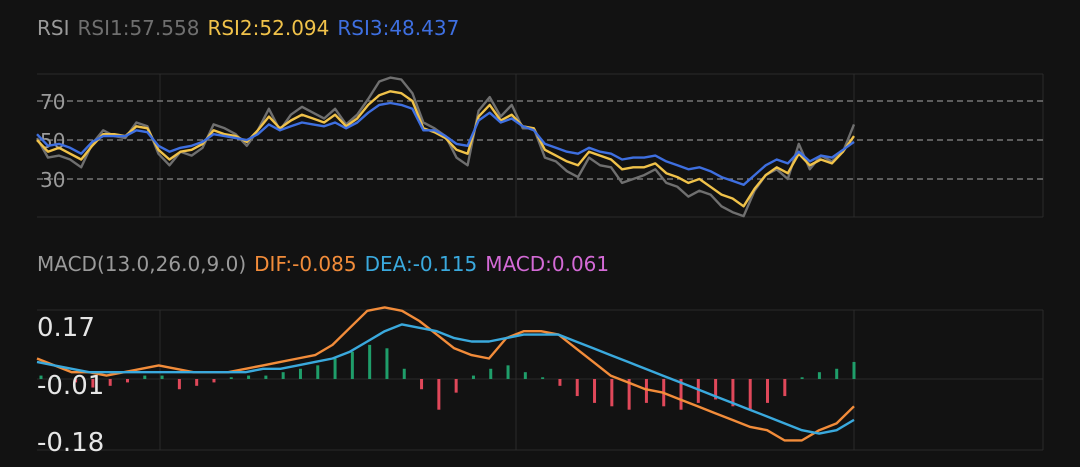 This screenshot has height=467, width=1080. I want to click on macd-tick-label: -0.01, so click(70, 386).